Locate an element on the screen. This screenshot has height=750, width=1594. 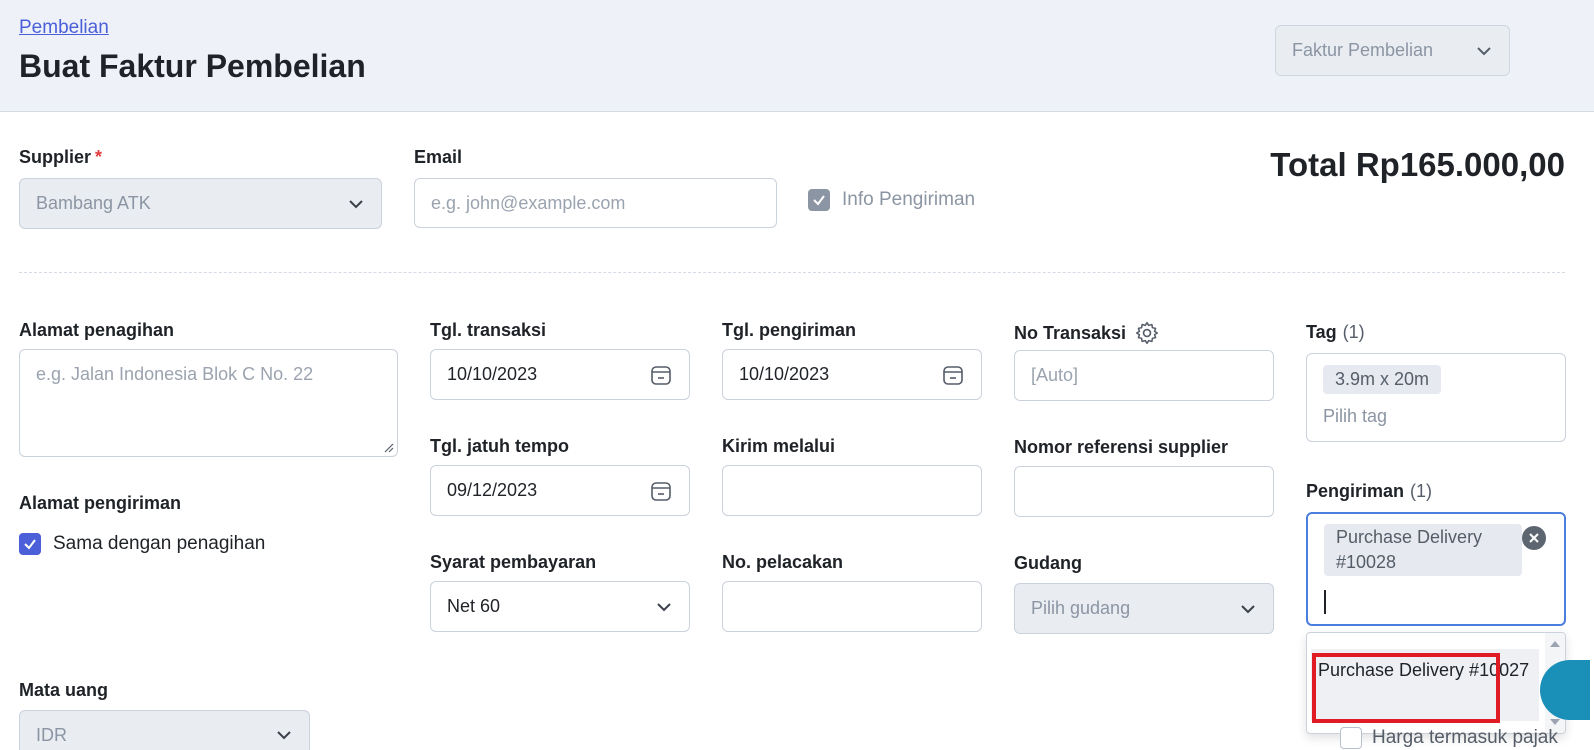
highlight-box is located at coordinates (1406, 688).